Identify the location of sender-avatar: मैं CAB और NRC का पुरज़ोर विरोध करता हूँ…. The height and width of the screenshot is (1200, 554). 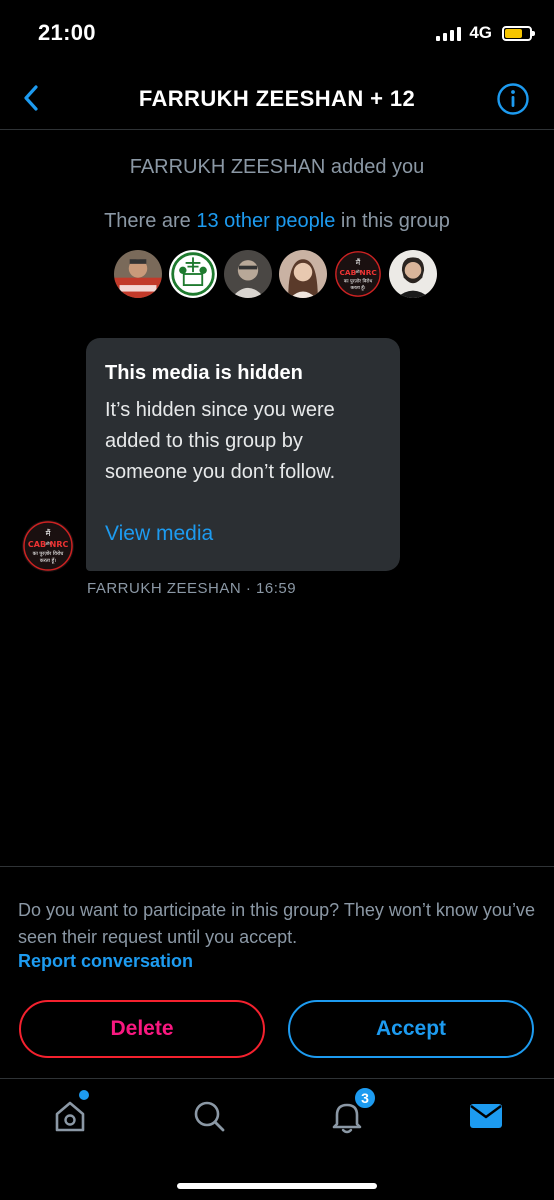
(48, 546).